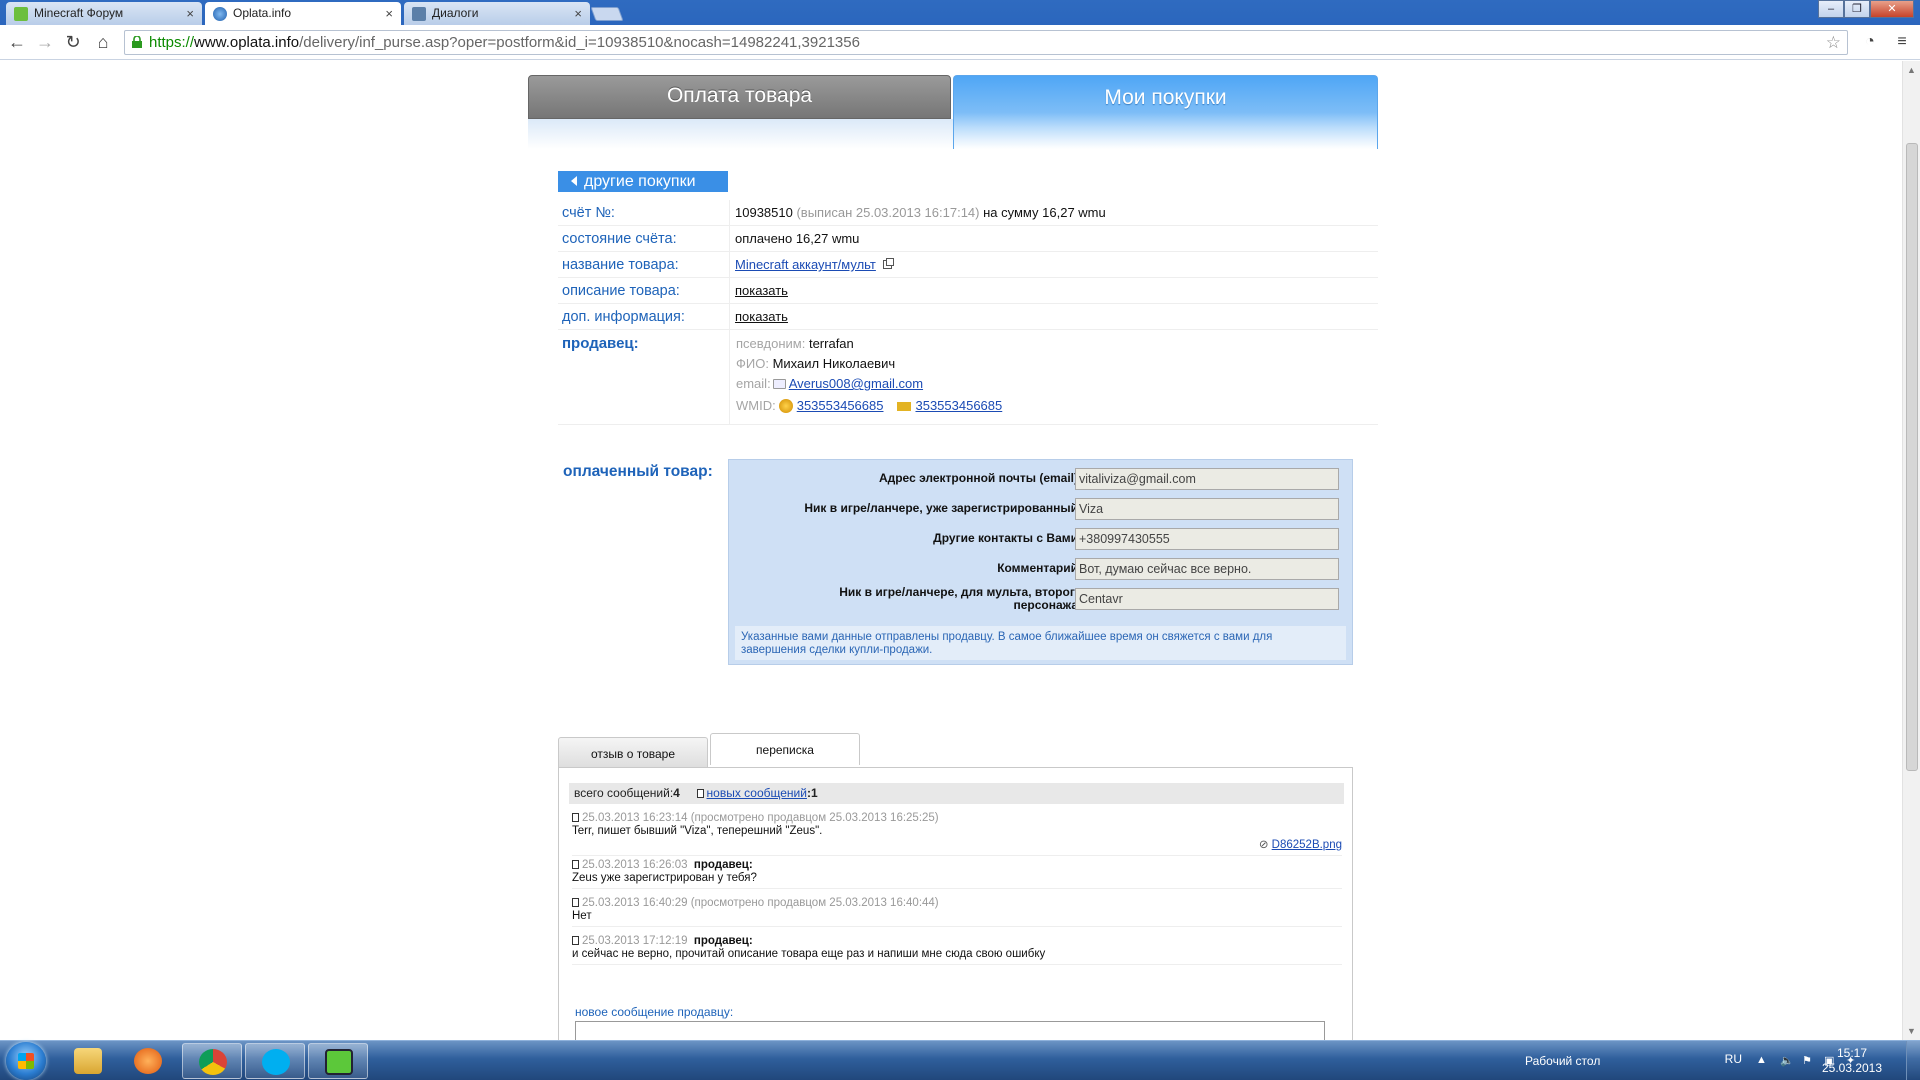 The height and width of the screenshot is (1080, 1920). Describe the element at coordinates (623, 317) in the screenshot. I see `extra-info-label: доп. информация:` at that location.